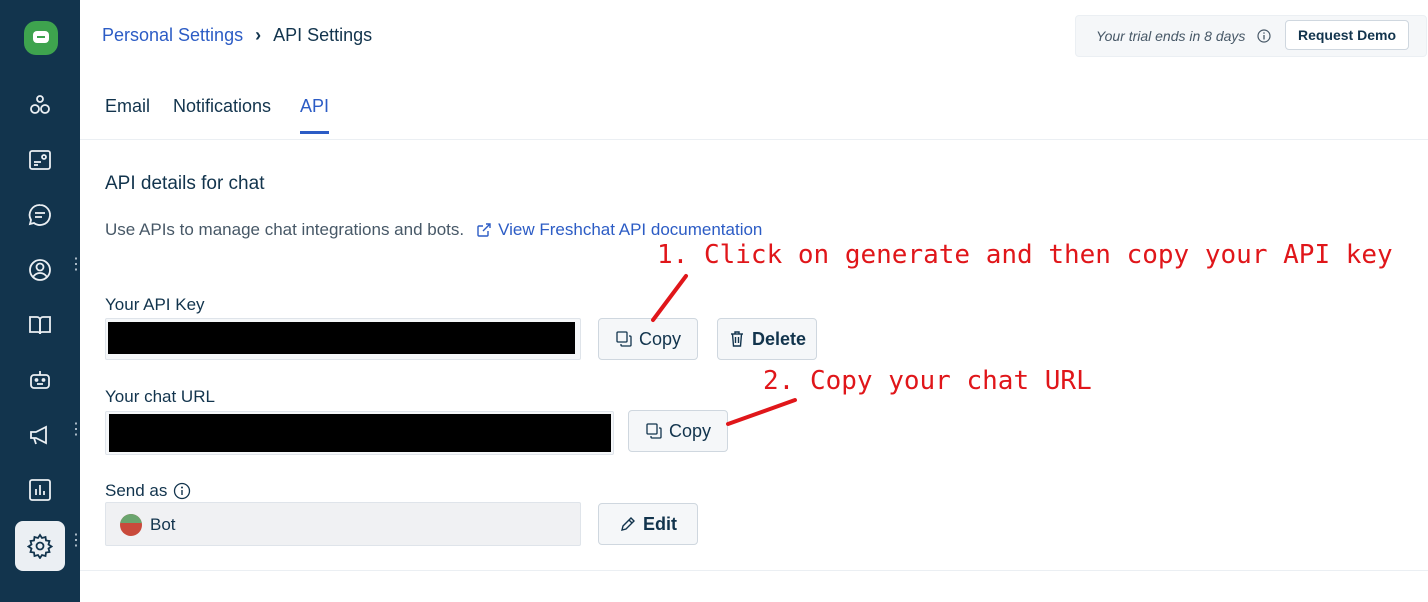 The height and width of the screenshot is (602, 1428). Describe the element at coordinates (315, 115) in the screenshot. I see `tab-api: API` at that location.